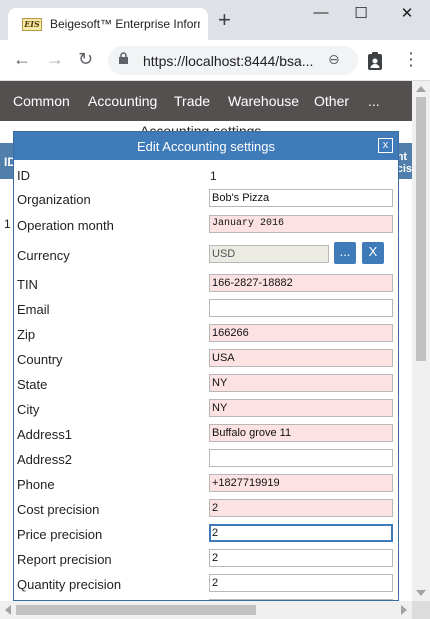 This screenshot has width=430, height=619. Describe the element at coordinates (40, 359) in the screenshot. I see `label-country: Country` at that location.